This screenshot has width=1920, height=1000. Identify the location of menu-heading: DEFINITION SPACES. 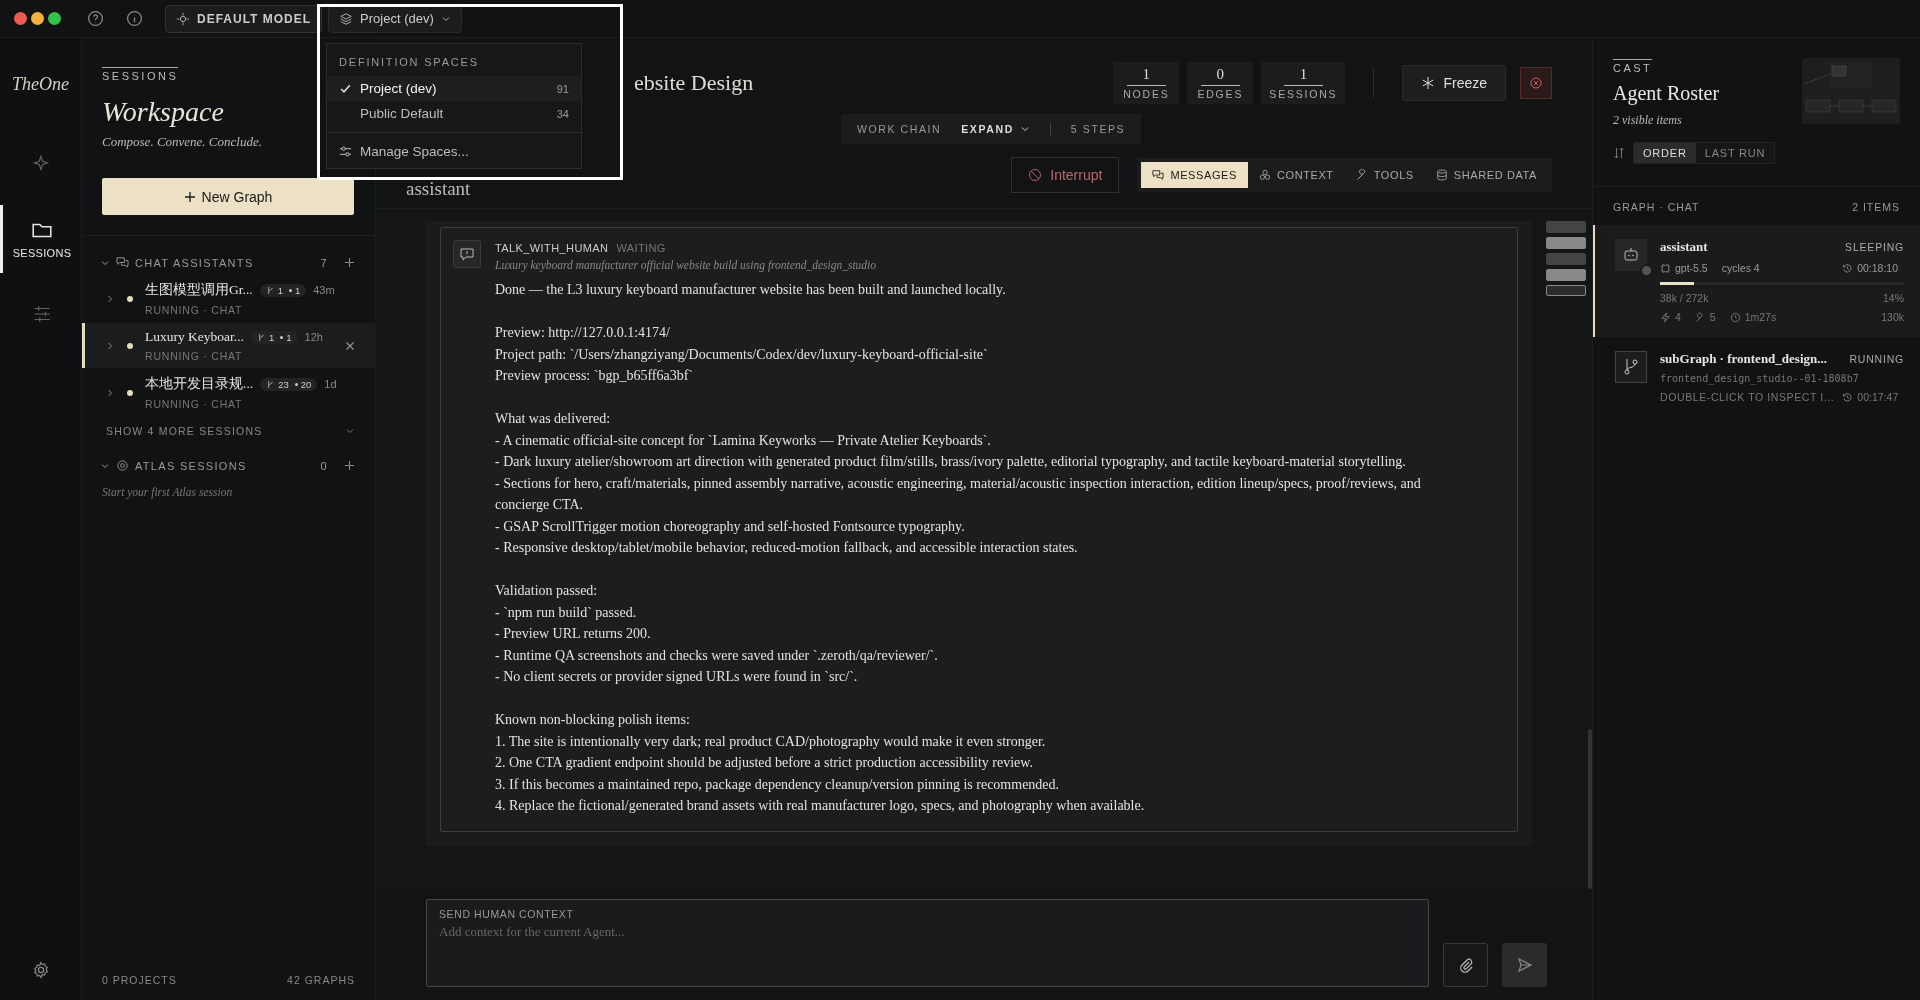
(409, 62).